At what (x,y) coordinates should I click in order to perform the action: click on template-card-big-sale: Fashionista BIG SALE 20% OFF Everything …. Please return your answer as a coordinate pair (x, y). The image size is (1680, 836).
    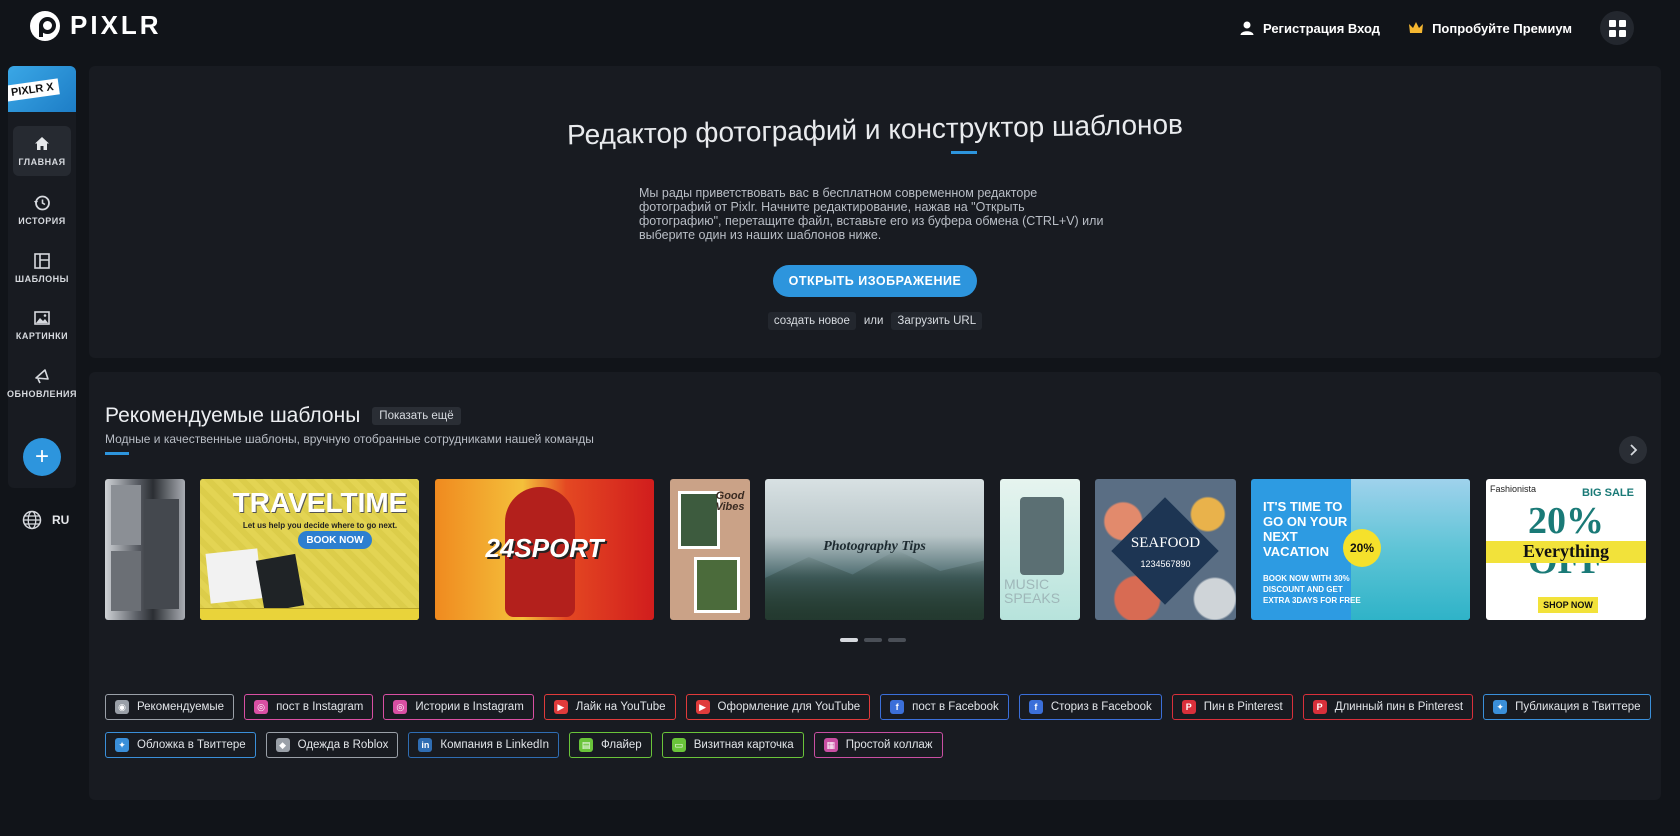
    Looking at the image, I should click on (1566, 549).